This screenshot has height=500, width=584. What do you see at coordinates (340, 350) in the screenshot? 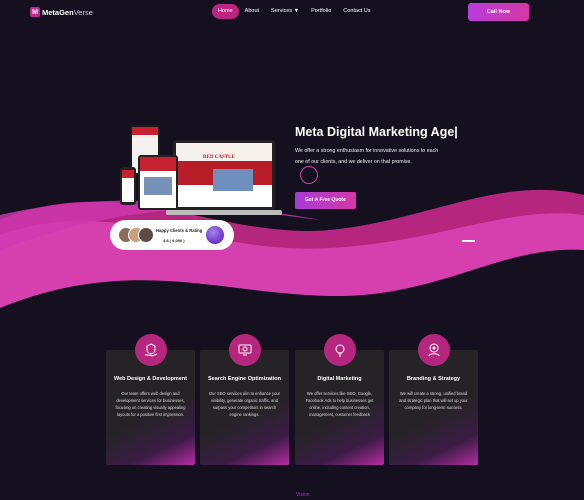
I see `lightbulb-icon` at bounding box center [340, 350].